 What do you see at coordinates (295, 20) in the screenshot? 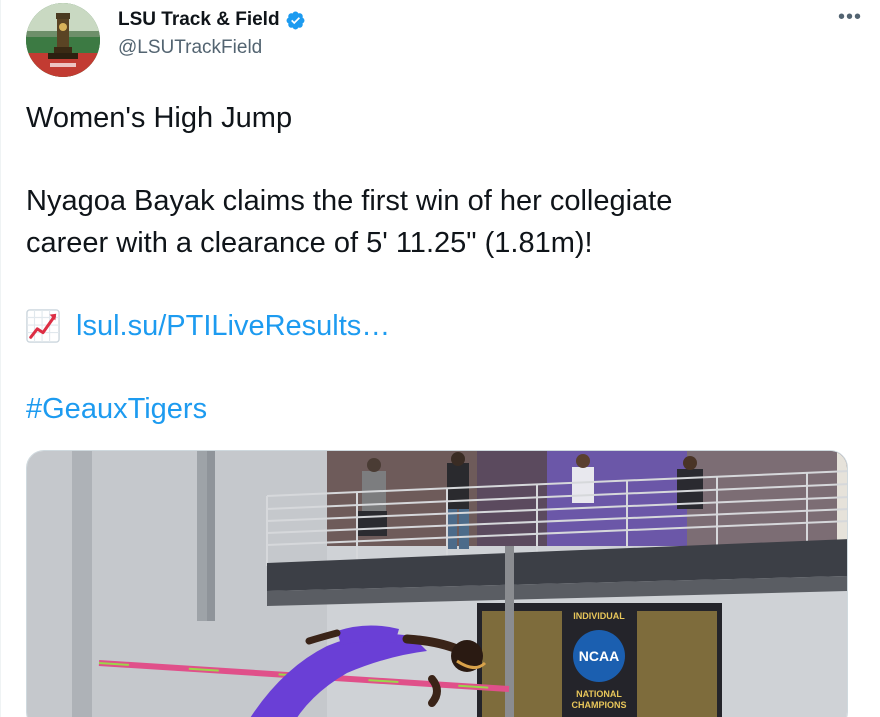
I see `verified-badge-icon` at bounding box center [295, 20].